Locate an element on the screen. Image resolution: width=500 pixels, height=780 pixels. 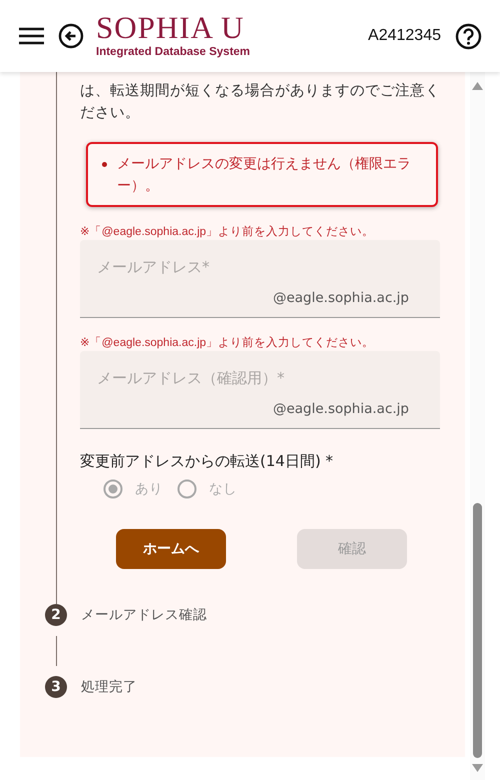
user-id: A2412345 is located at coordinates (404, 36).